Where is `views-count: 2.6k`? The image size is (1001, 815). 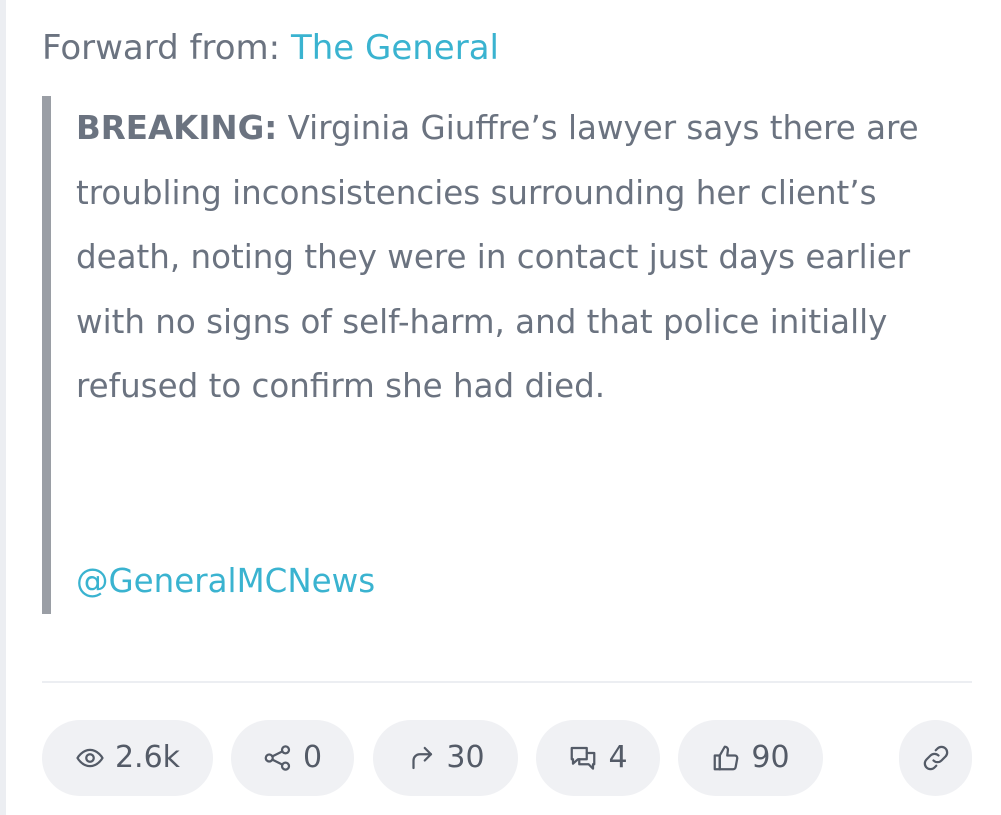 views-count: 2.6k is located at coordinates (147, 757).